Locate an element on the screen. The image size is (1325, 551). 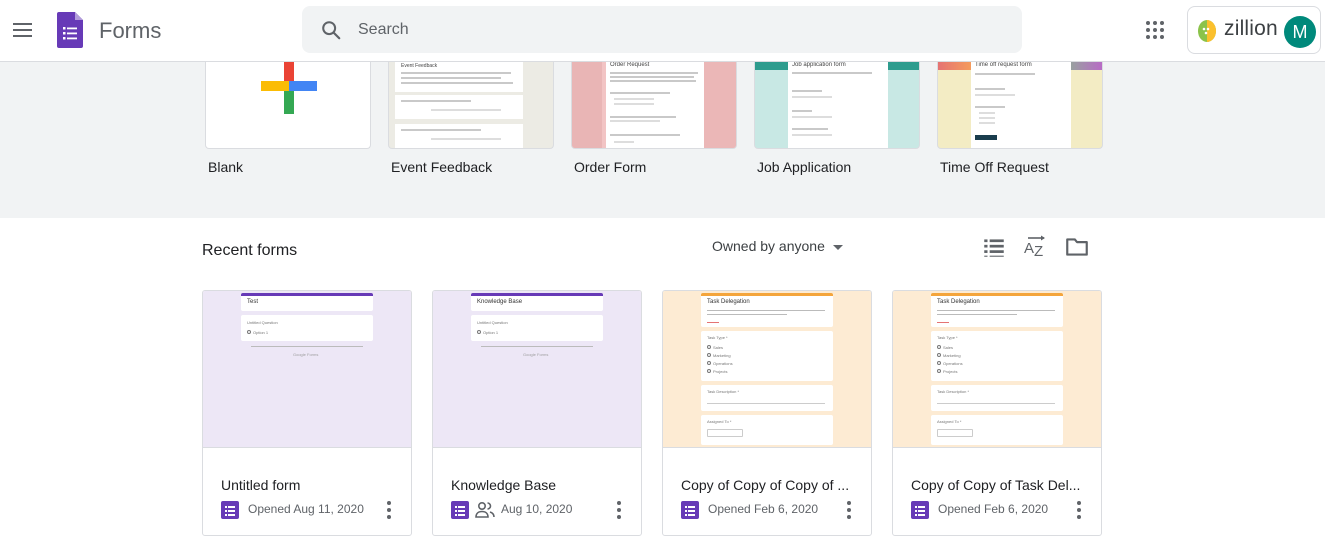
owner-filter-label: Owned by anyone is located at coordinates (768, 246).